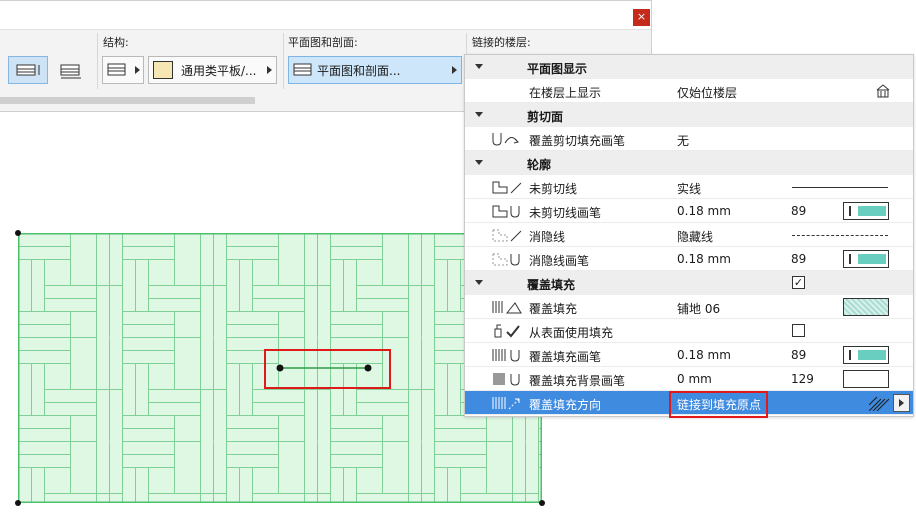 The height and width of the screenshot is (517, 916). What do you see at coordinates (901, 403) in the screenshot?
I see `expand-options-button` at bounding box center [901, 403].